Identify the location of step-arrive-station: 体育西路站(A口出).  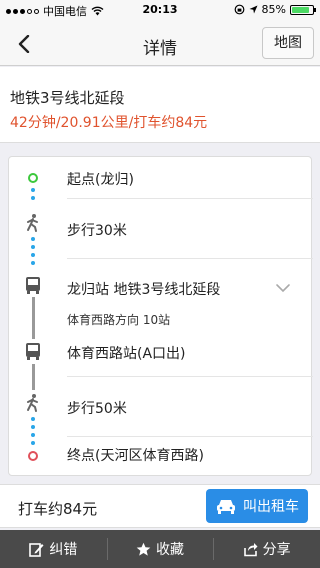
(161, 351).